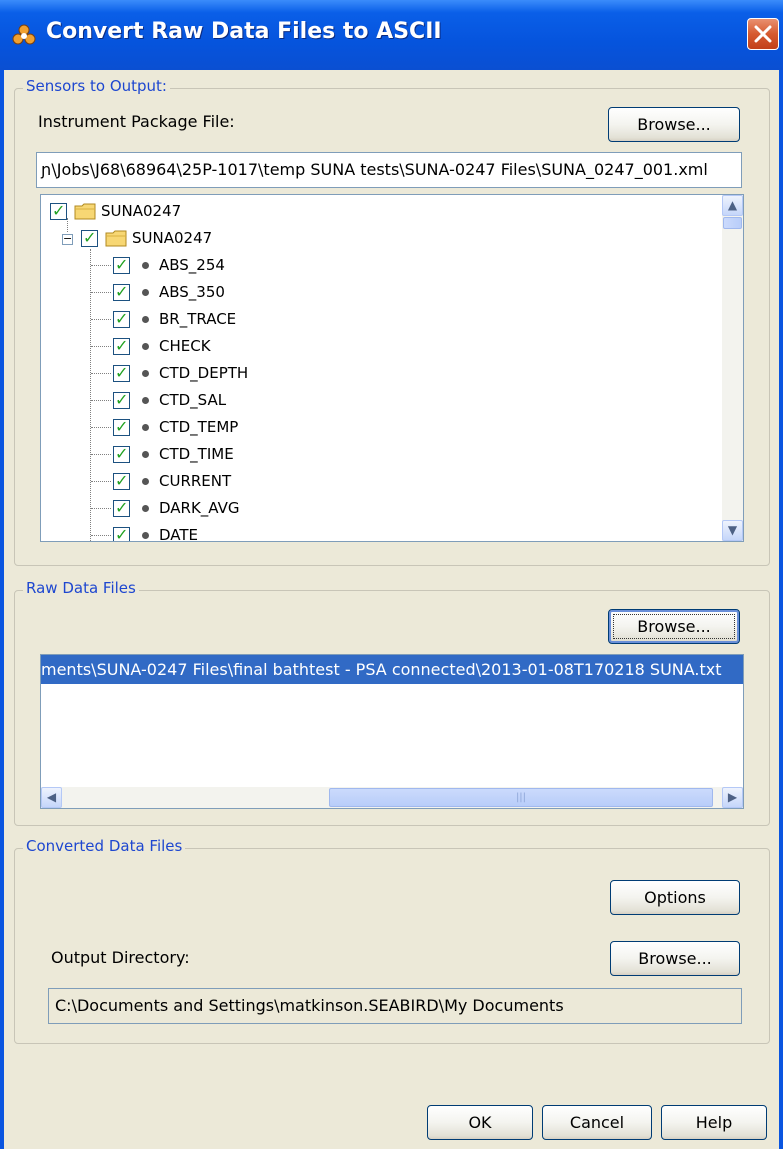 This screenshot has height=1149, width=783. I want to click on help-button: Help, so click(714, 1122).